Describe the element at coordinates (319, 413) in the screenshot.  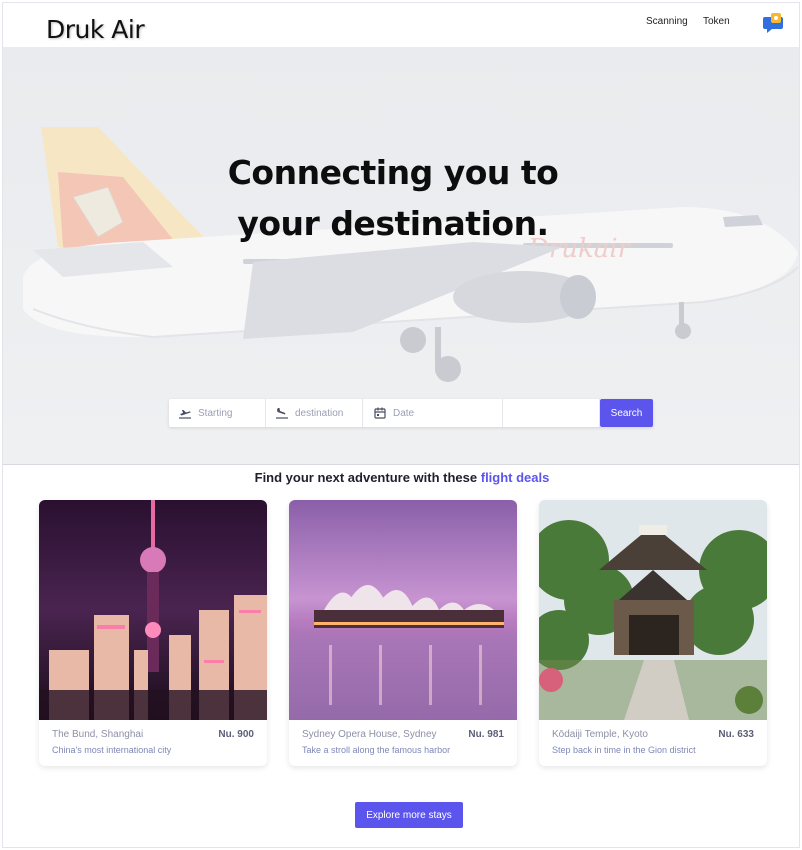
I see `destination-placeholder: destination` at that location.